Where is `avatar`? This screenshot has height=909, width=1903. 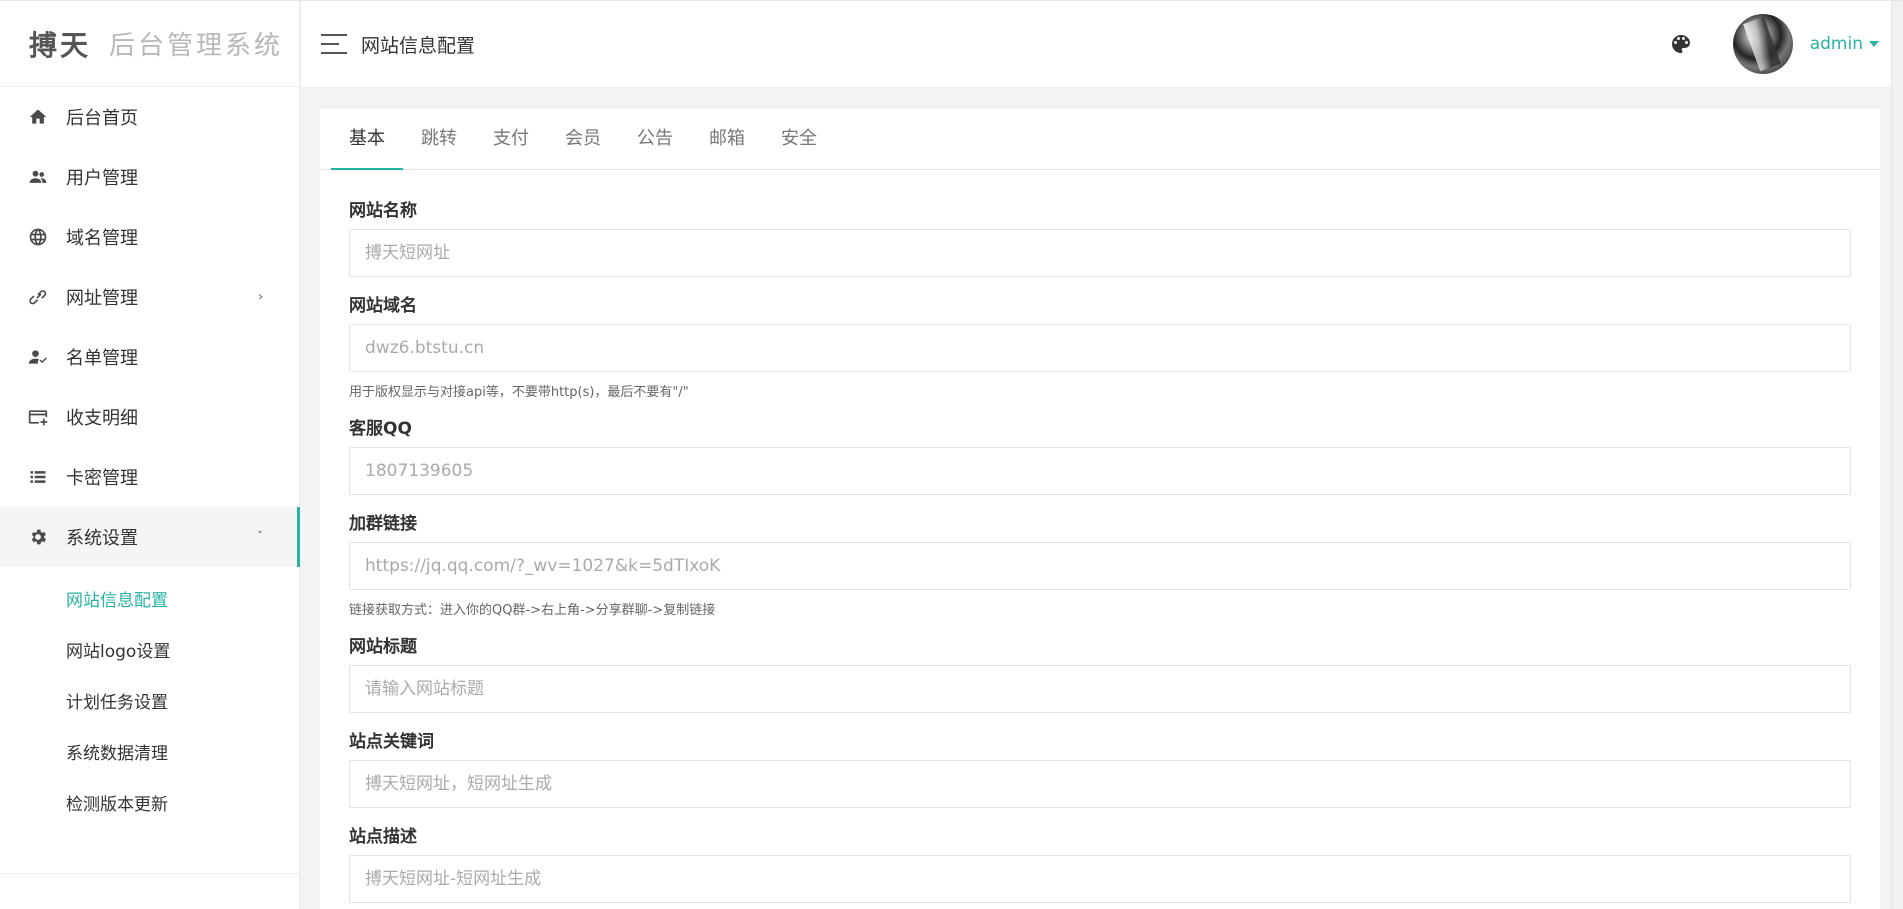
avatar is located at coordinates (1762, 44).